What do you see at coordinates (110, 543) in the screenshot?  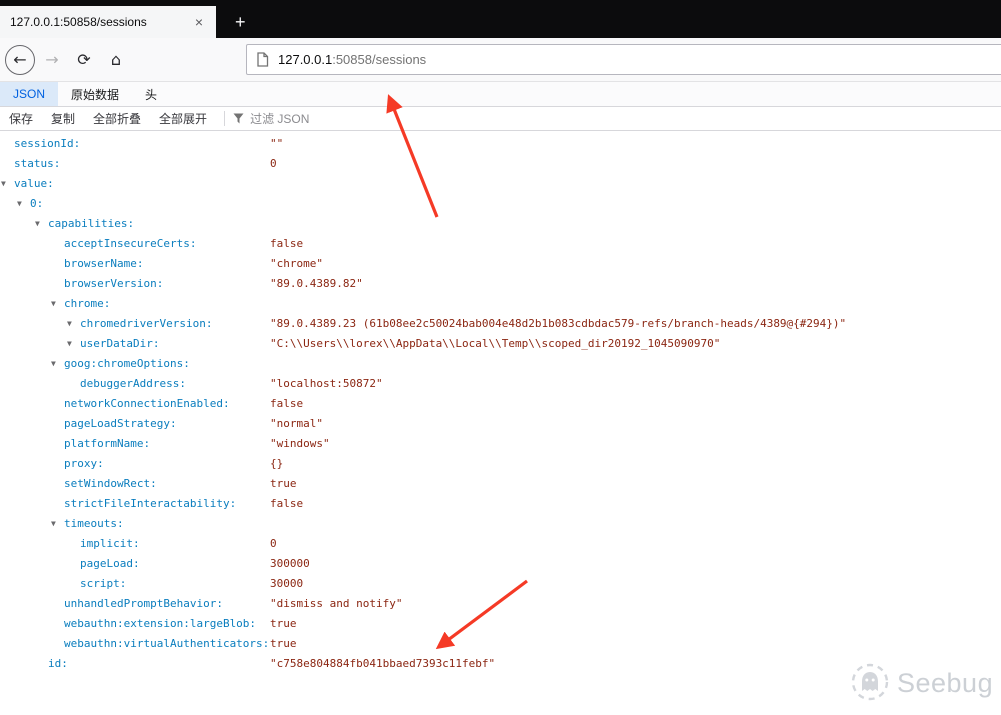 I see `json-key: implicit:` at bounding box center [110, 543].